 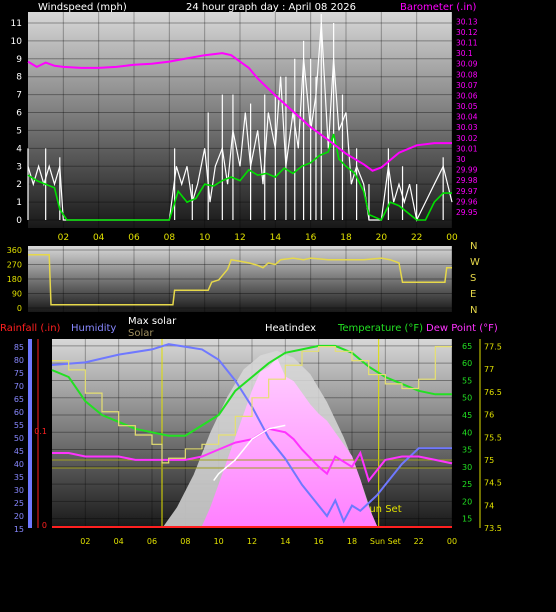 I want to click on humidity-tick-label: 40, so click(x=19, y=464).